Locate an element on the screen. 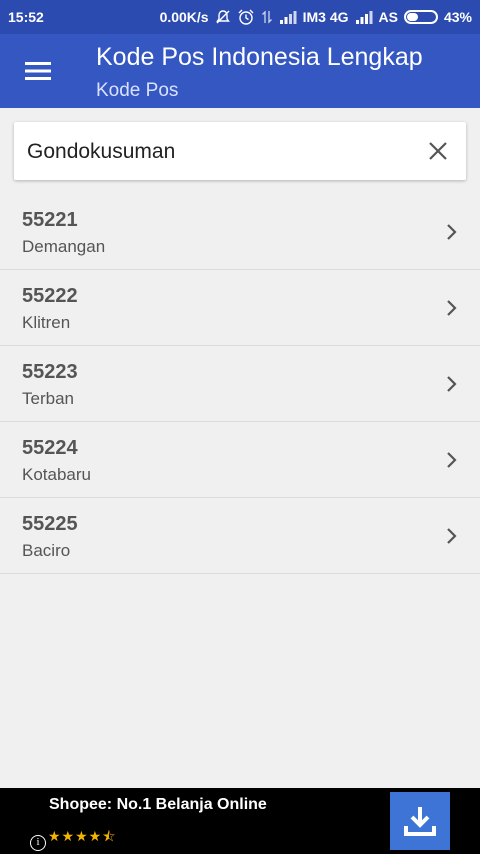 The width and height of the screenshot is (480, 854). app-bar: Kode Pos Indonesia Lengkap Kode Pos is located at coordinates (240, 71).